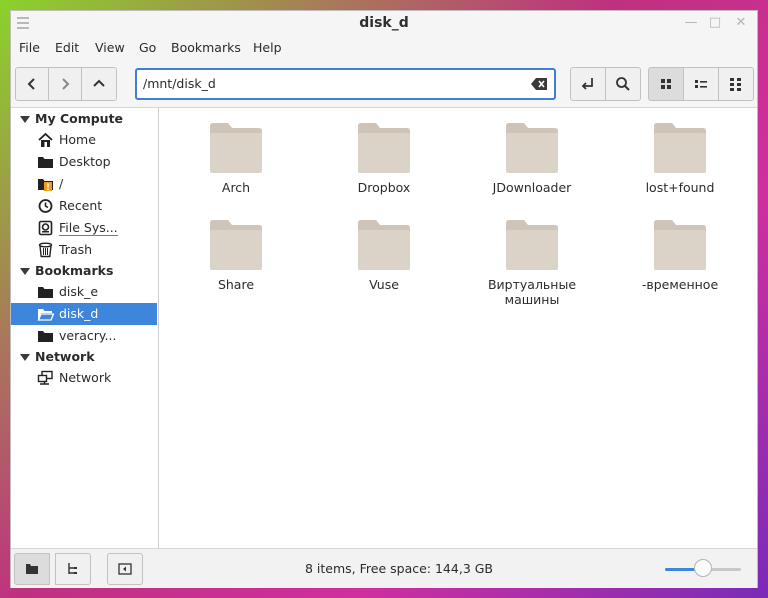 The height and width of the screenshot is (598, 768). What do you see at coordinates (236, 187) in the screenshot?
I see `file-name: Arch` at bounding box center [236, 187].